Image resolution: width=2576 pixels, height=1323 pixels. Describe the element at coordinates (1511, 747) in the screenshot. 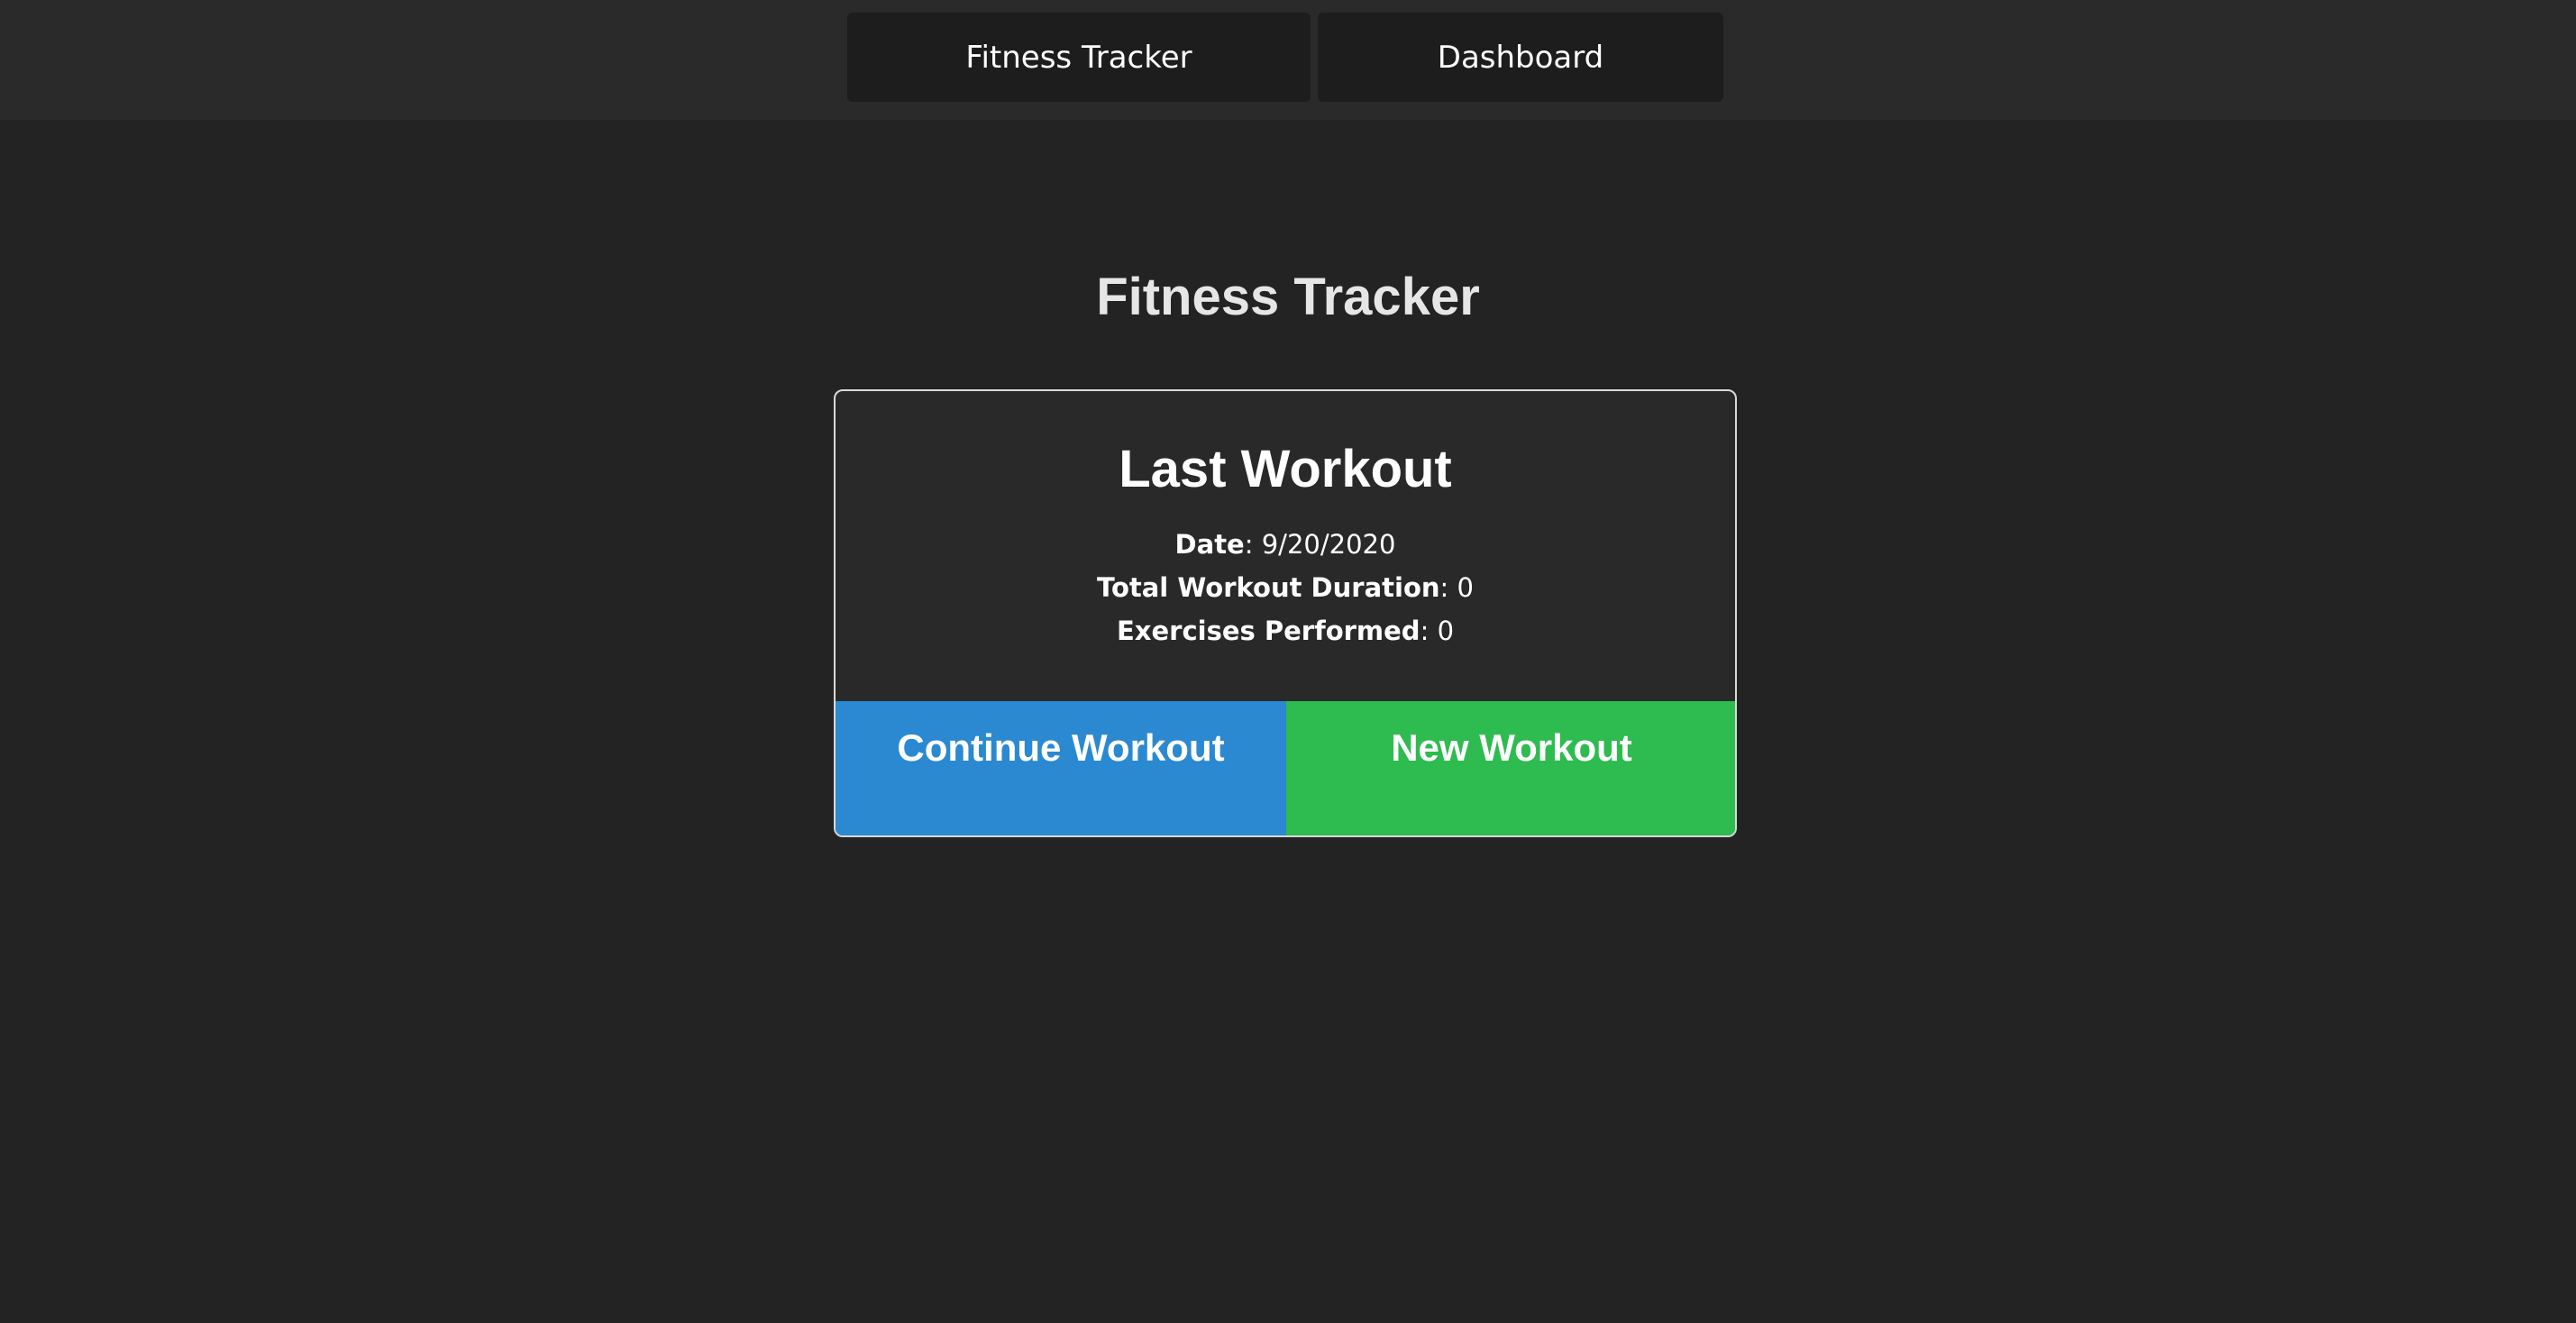

I see `new-workout-label: New Workout` at that location.